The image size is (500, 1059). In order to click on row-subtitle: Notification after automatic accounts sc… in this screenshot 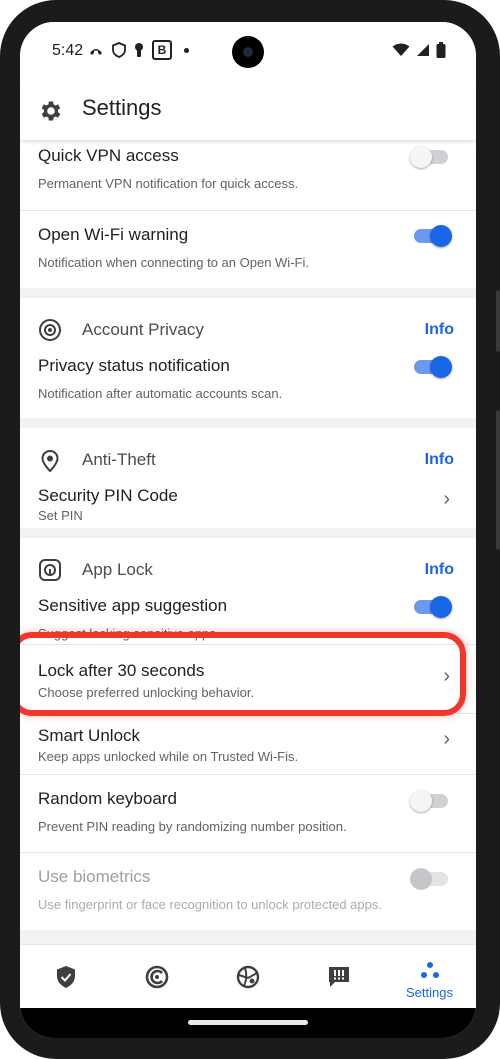, I will do `click(160, 393)`.